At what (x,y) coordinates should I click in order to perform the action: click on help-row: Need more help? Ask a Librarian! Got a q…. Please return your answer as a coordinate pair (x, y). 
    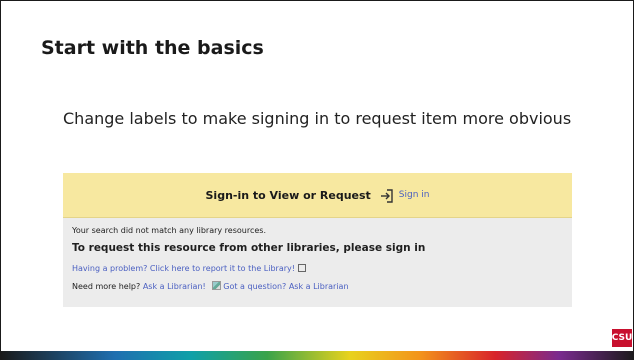
    Looking at the image, I should click on (210, 286).